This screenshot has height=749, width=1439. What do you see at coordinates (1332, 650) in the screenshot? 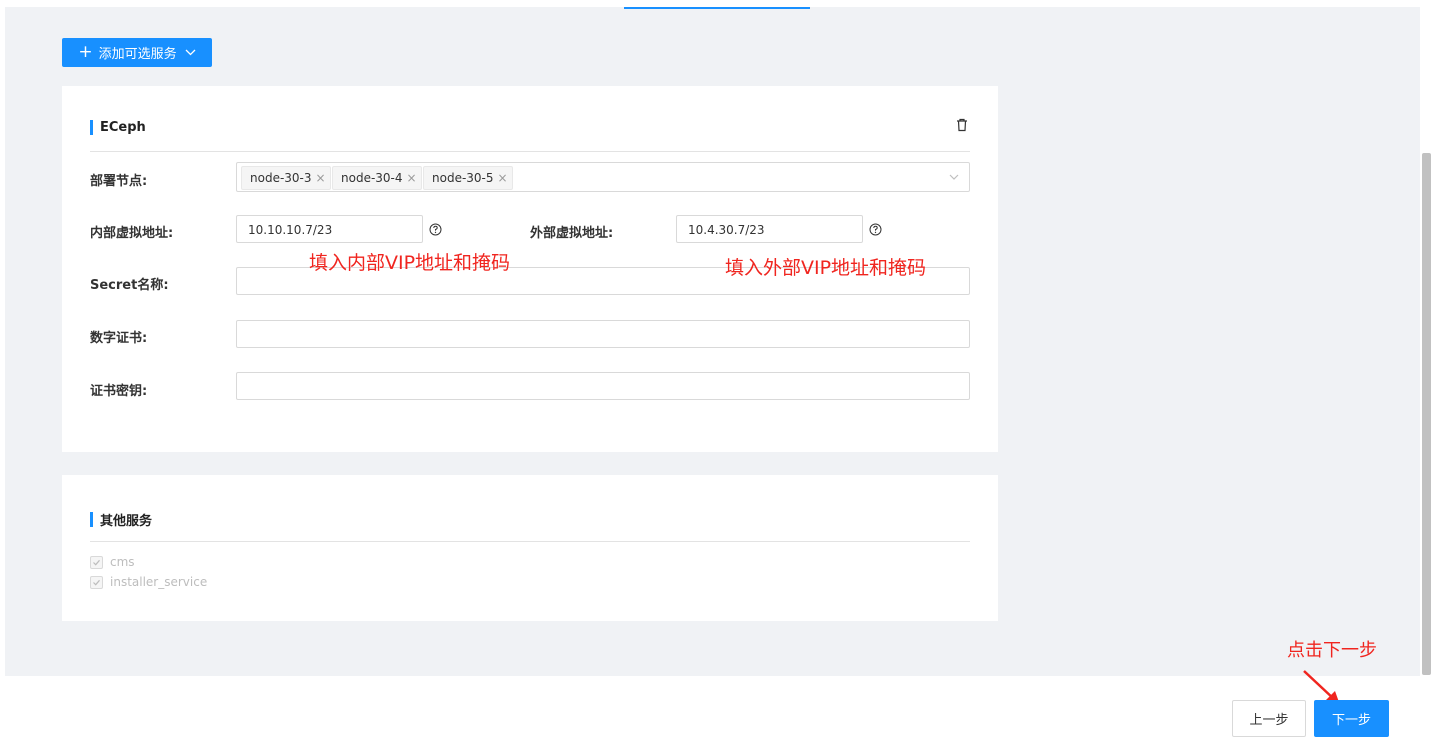
I see `next-step-annotation: 点击下一步` at bounding box center [1332, 650].